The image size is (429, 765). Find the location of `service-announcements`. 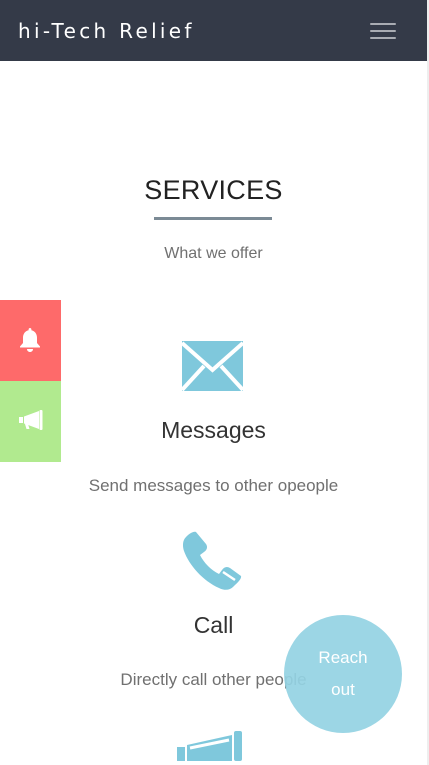

service-announcements is located at coordinates (211, 746).